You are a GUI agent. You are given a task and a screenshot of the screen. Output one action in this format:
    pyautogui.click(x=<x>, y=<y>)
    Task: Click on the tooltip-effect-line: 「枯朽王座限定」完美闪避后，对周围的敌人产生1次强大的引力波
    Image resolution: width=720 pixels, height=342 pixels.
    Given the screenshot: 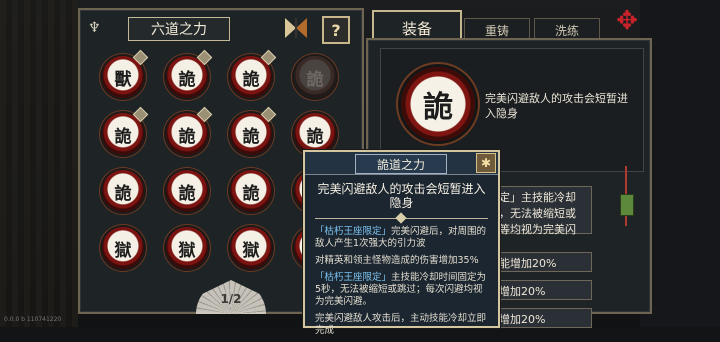 What is the action you would take?
    pyautogui.click(x=403, y=238)
    